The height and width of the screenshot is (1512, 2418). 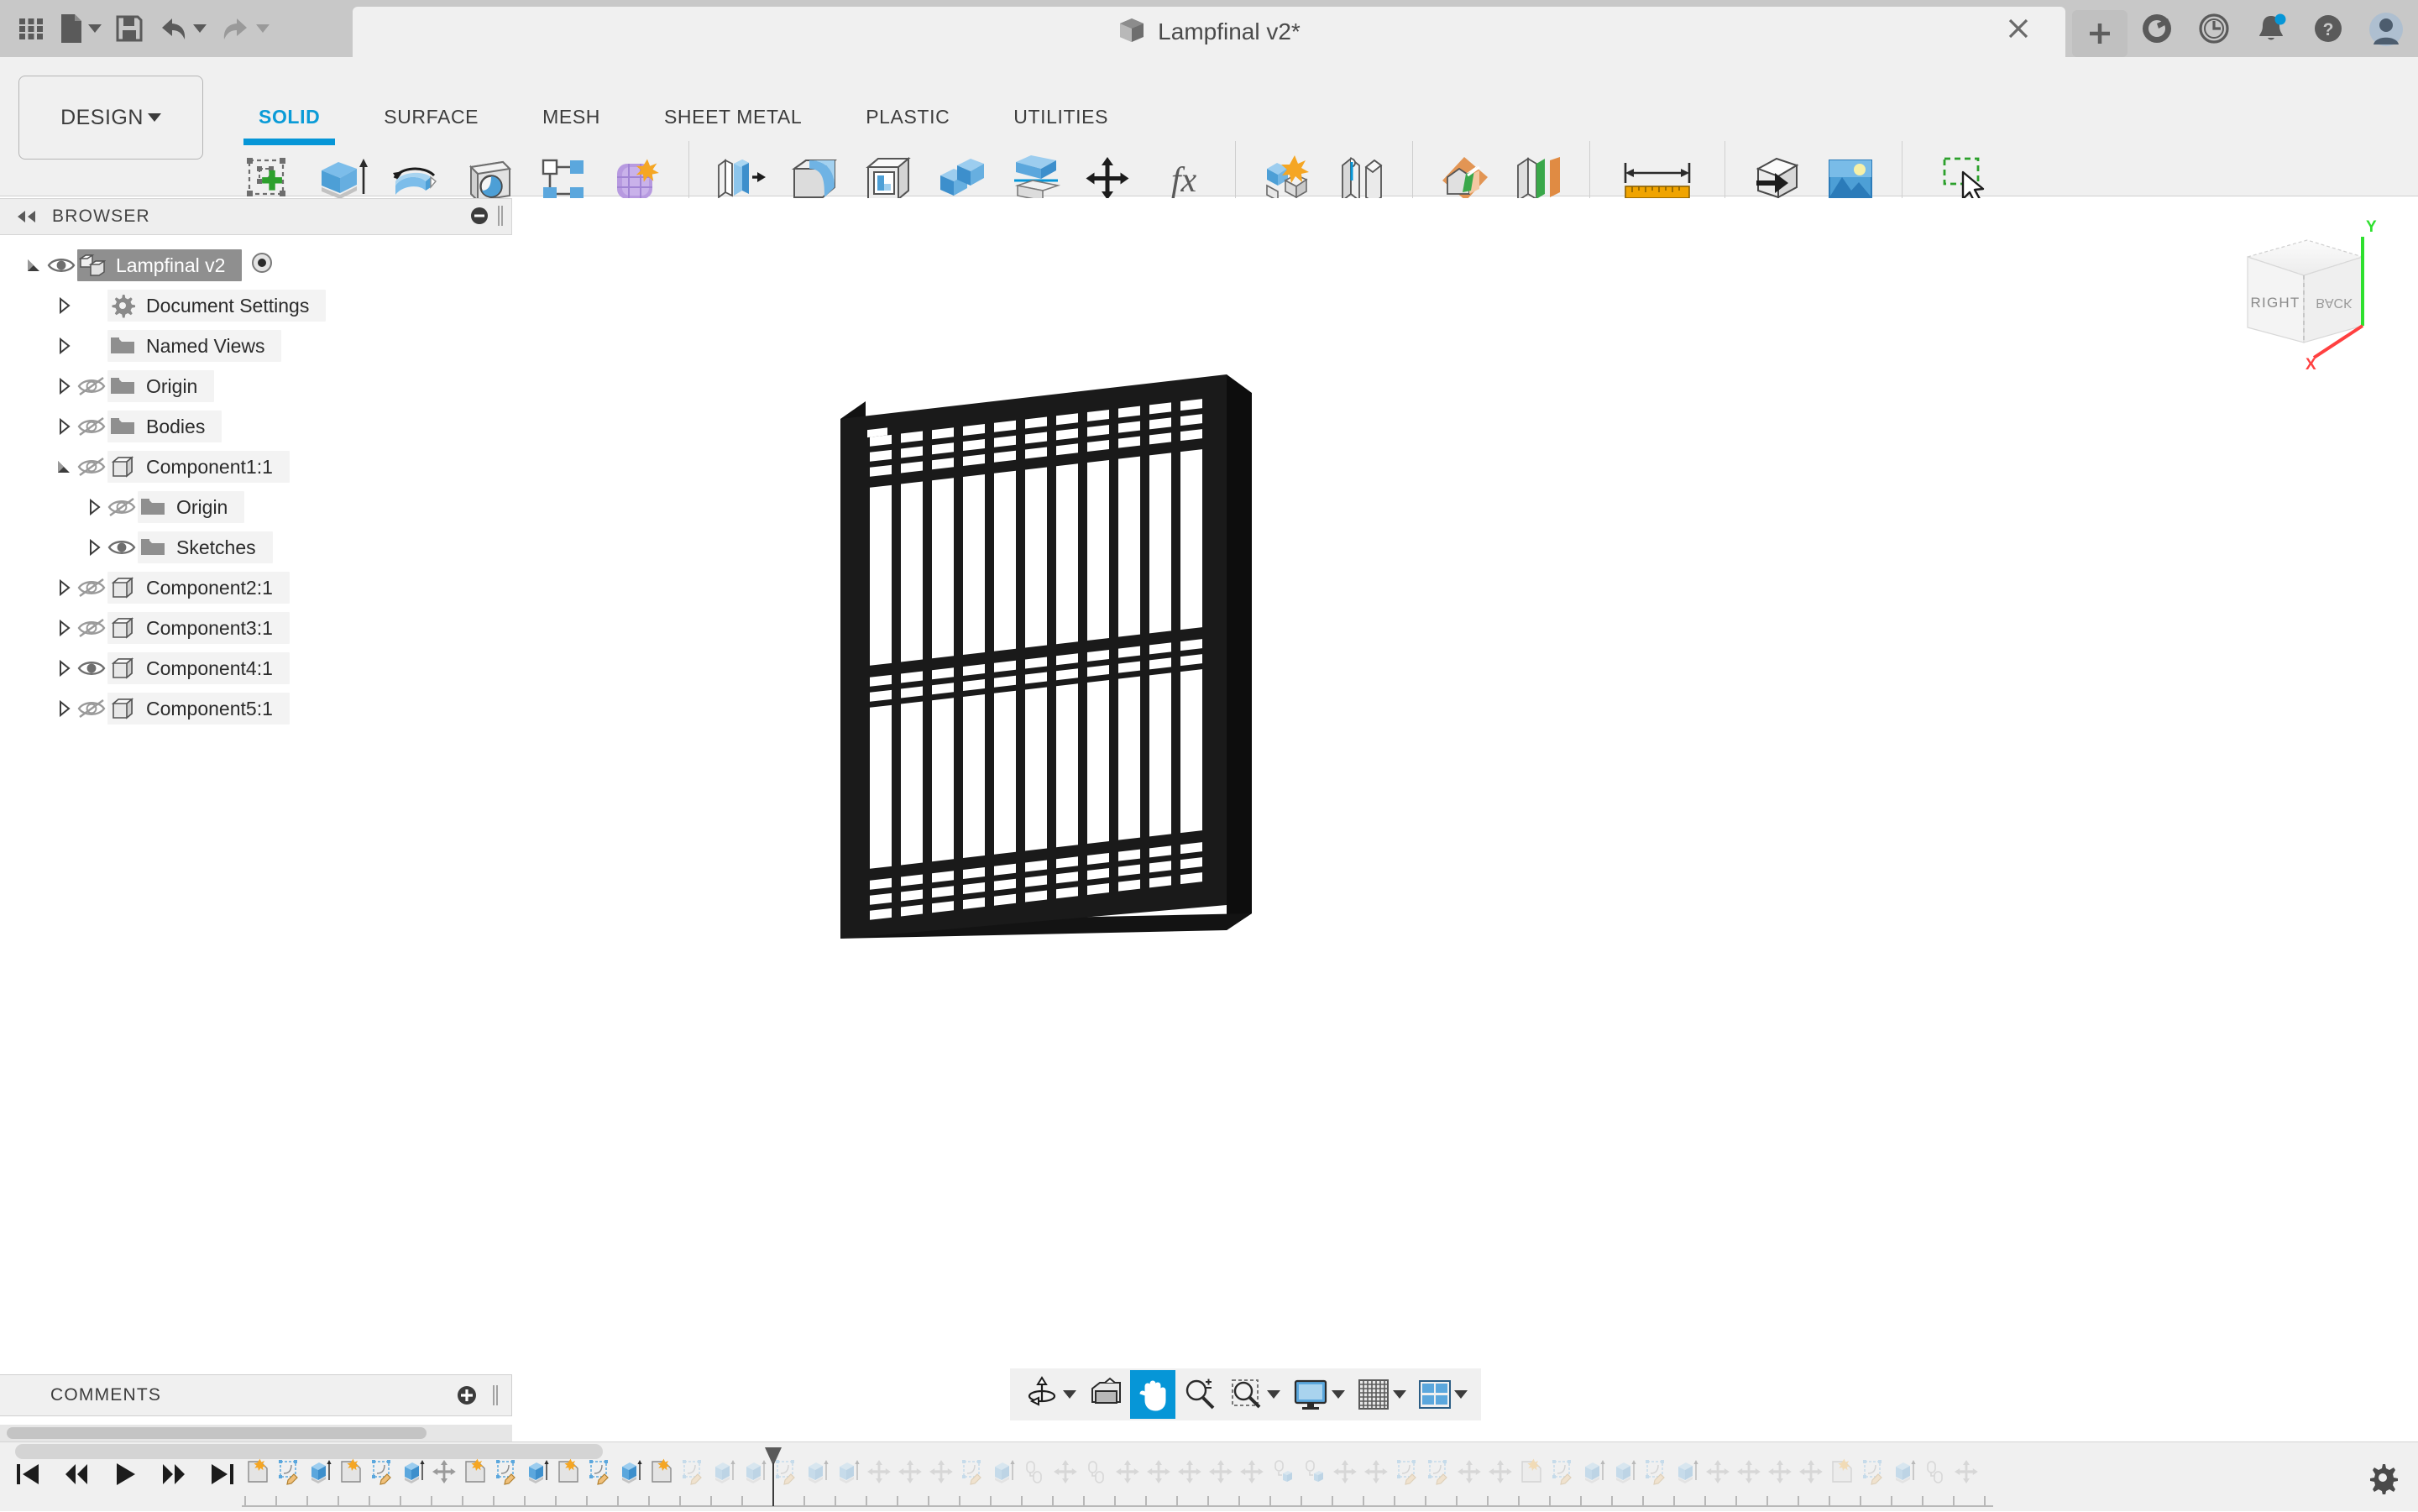 I want to click on tree-node-bodies: Bodies, so click(x=256, y=426).